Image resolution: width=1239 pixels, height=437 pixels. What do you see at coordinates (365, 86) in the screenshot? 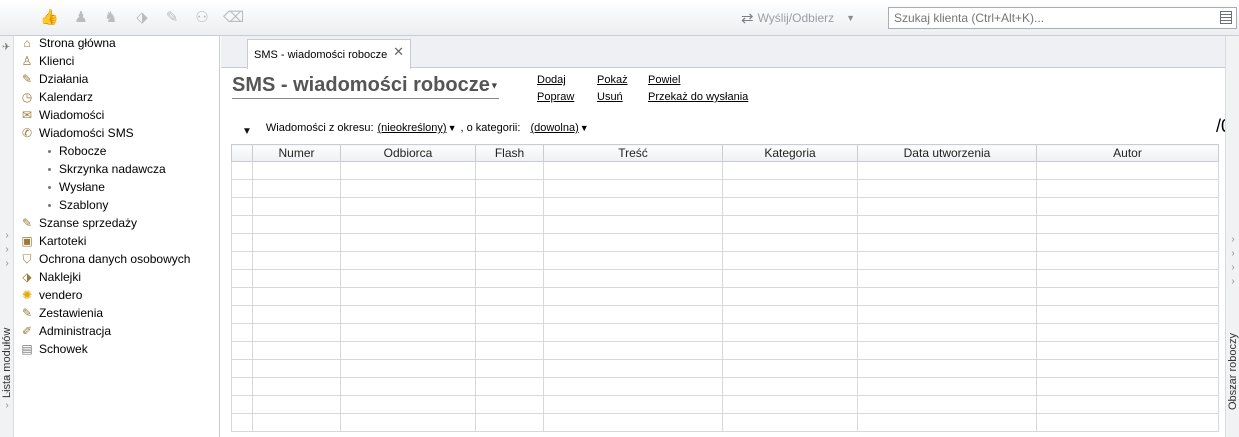
I see `page-title: SMS - wiadomości robocze▼` at bounding box center [365, 86].